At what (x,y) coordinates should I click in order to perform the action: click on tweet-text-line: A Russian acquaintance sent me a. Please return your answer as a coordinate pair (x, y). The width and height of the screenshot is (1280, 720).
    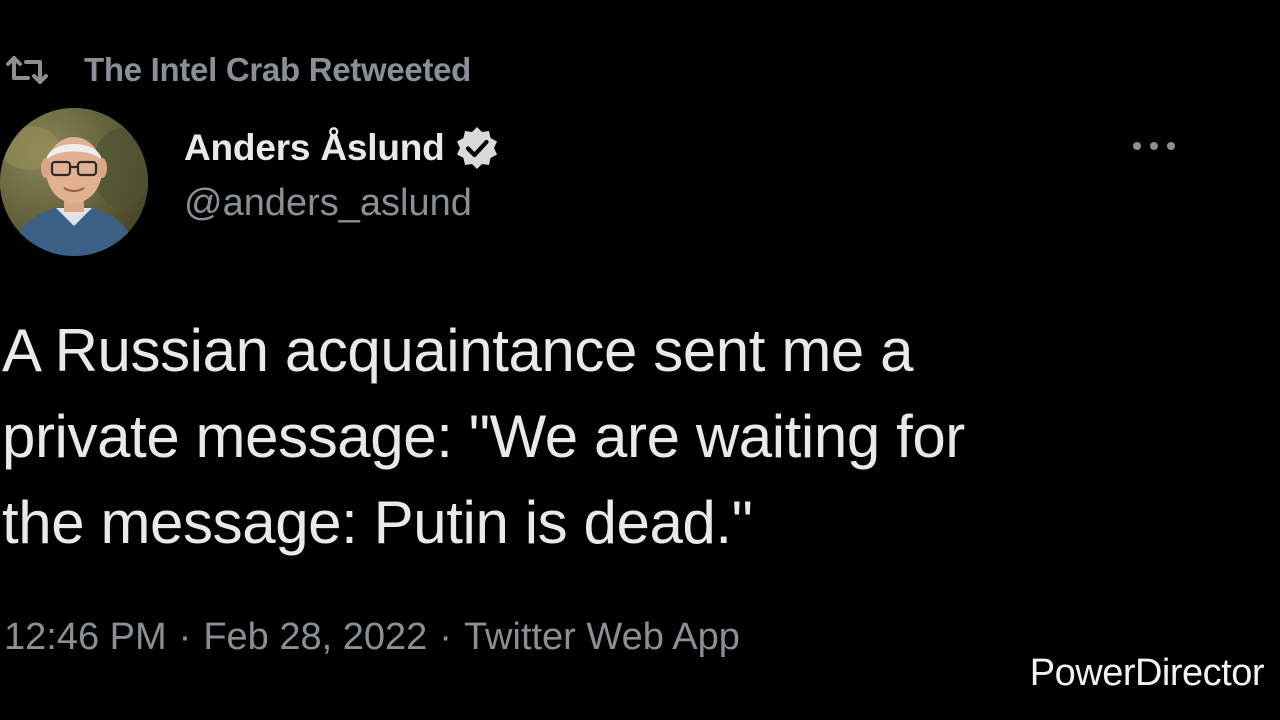
    Looking at the image, I should click on (458, 350).